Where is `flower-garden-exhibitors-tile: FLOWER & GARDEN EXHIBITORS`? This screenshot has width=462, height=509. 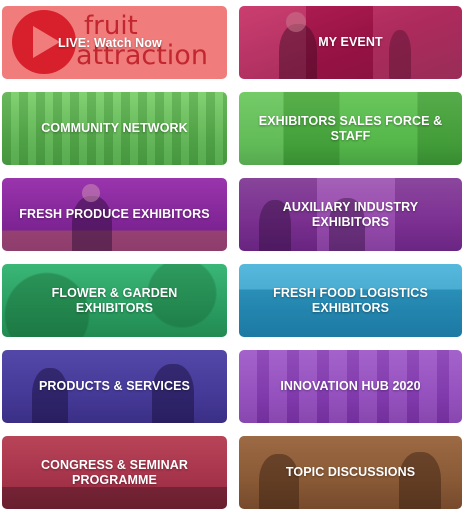 flower-garden-exhibitors-tile: FLOWER & GARDEN EXHIBITORS is located at coordinates (114, 300).